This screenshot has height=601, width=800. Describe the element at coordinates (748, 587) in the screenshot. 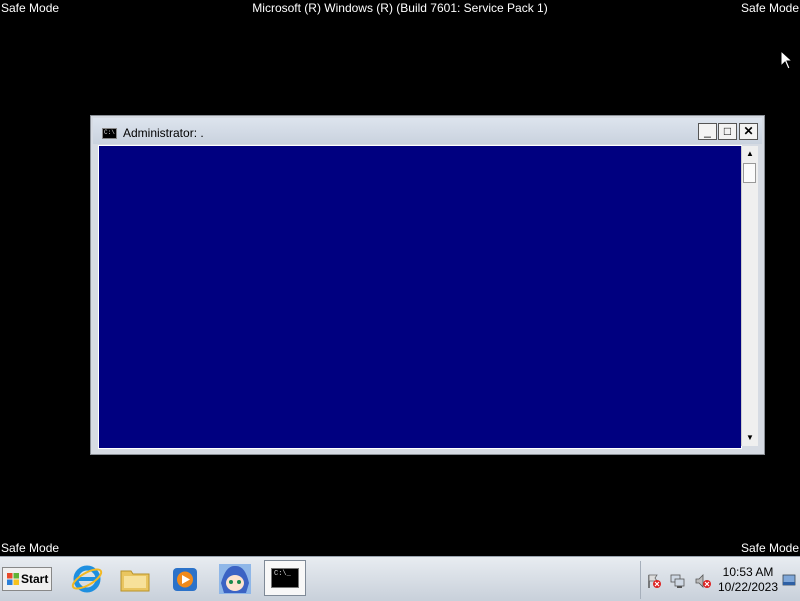

I see `clock-date: 10/22/2023` at that location.